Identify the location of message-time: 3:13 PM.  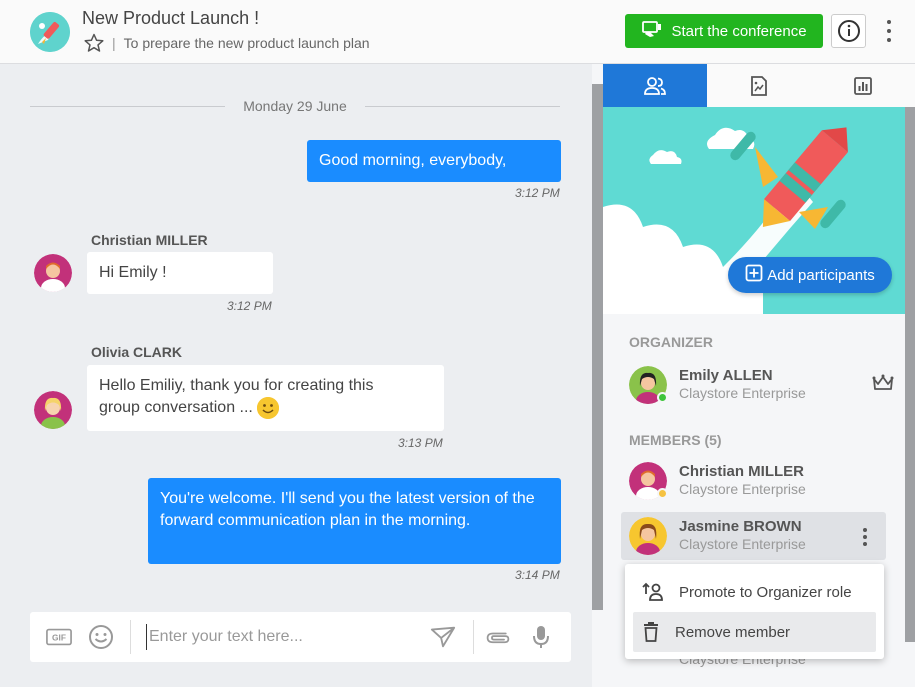
(420, 443).